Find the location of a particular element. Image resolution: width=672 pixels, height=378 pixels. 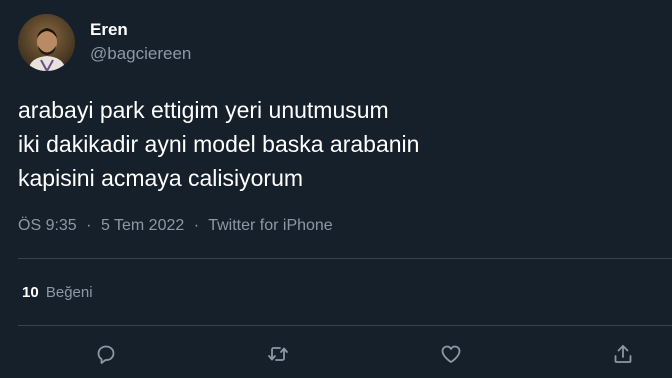

tweet-source: Twitter for iPhone is located at coordinates (270, 225).